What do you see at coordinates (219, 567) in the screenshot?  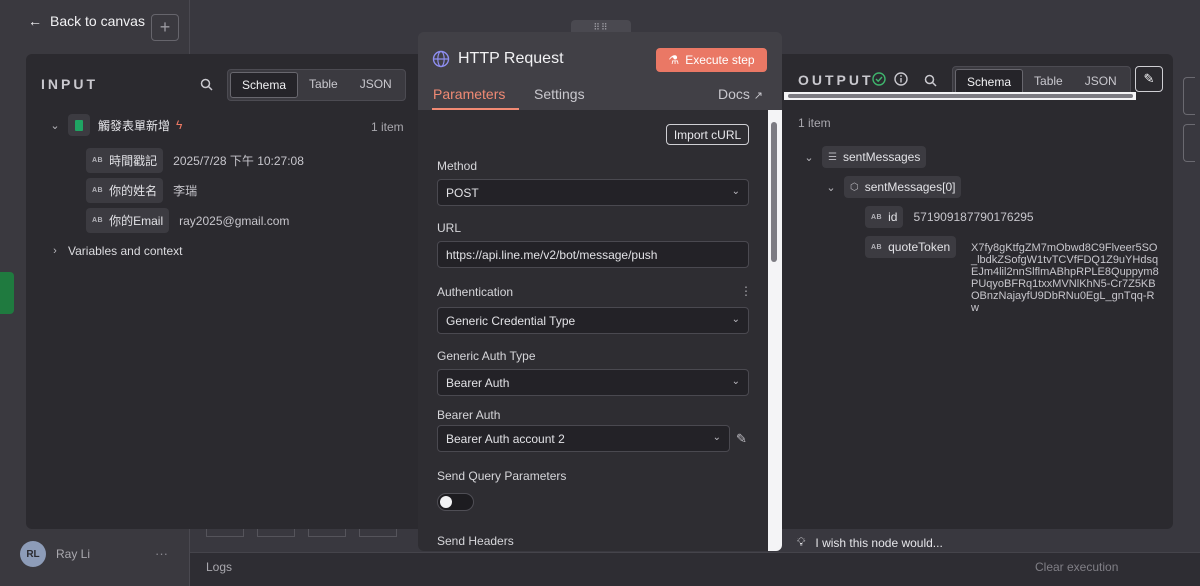 I see `logs-label: Logs` at bounding box center [219, 567].